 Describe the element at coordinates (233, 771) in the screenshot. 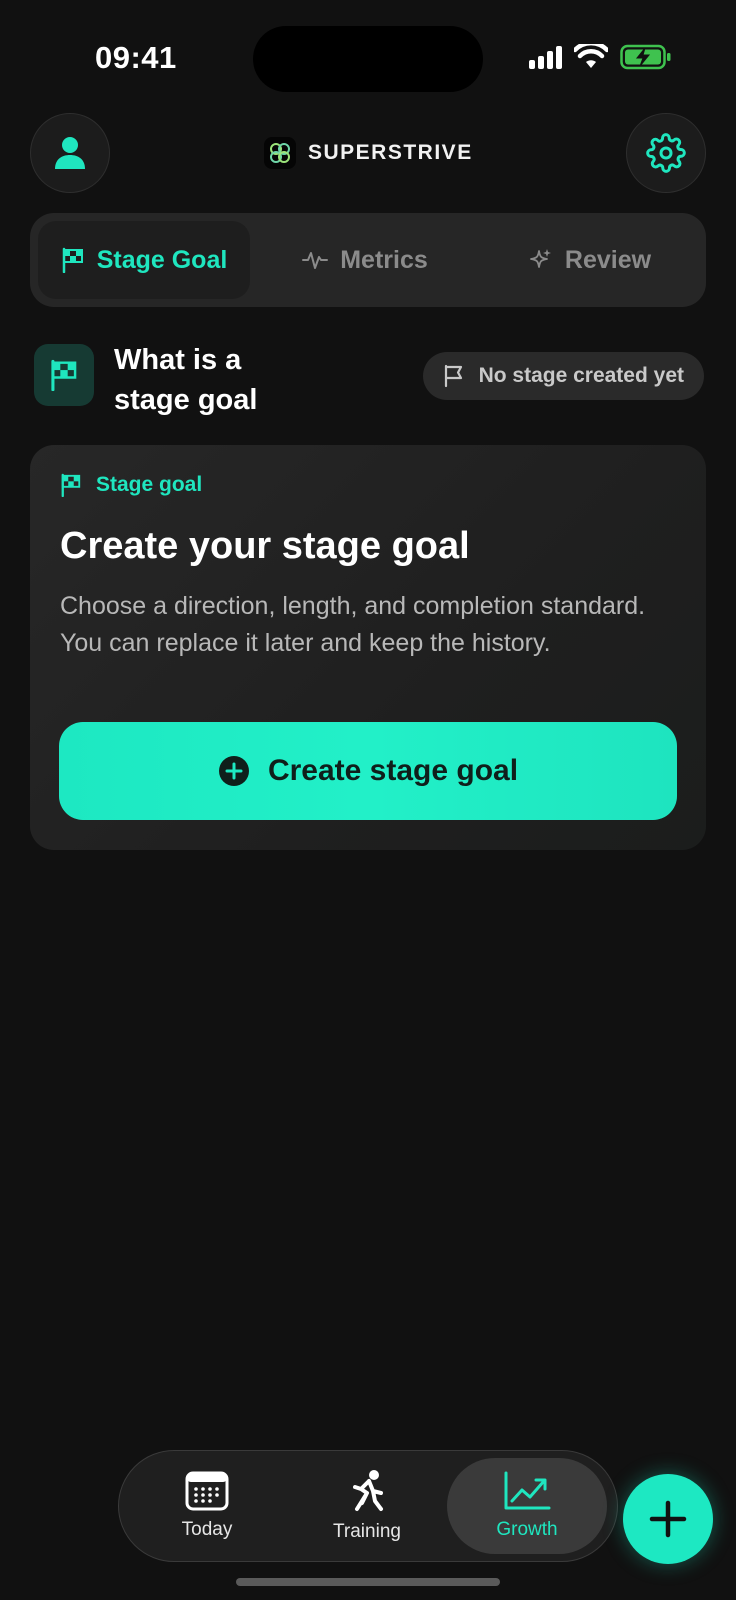

I see `plus-circle-icon` at that location.